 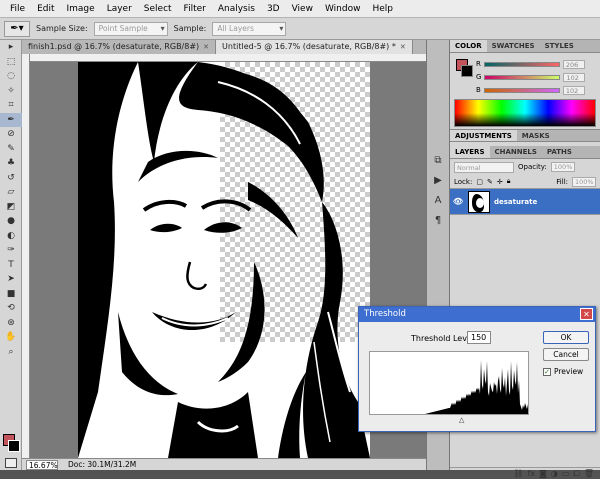 What do you see at coordinates (563, 371) in the screenshot?
I see `preview-option: ✓ Preview` at bounding box center [563, 371].